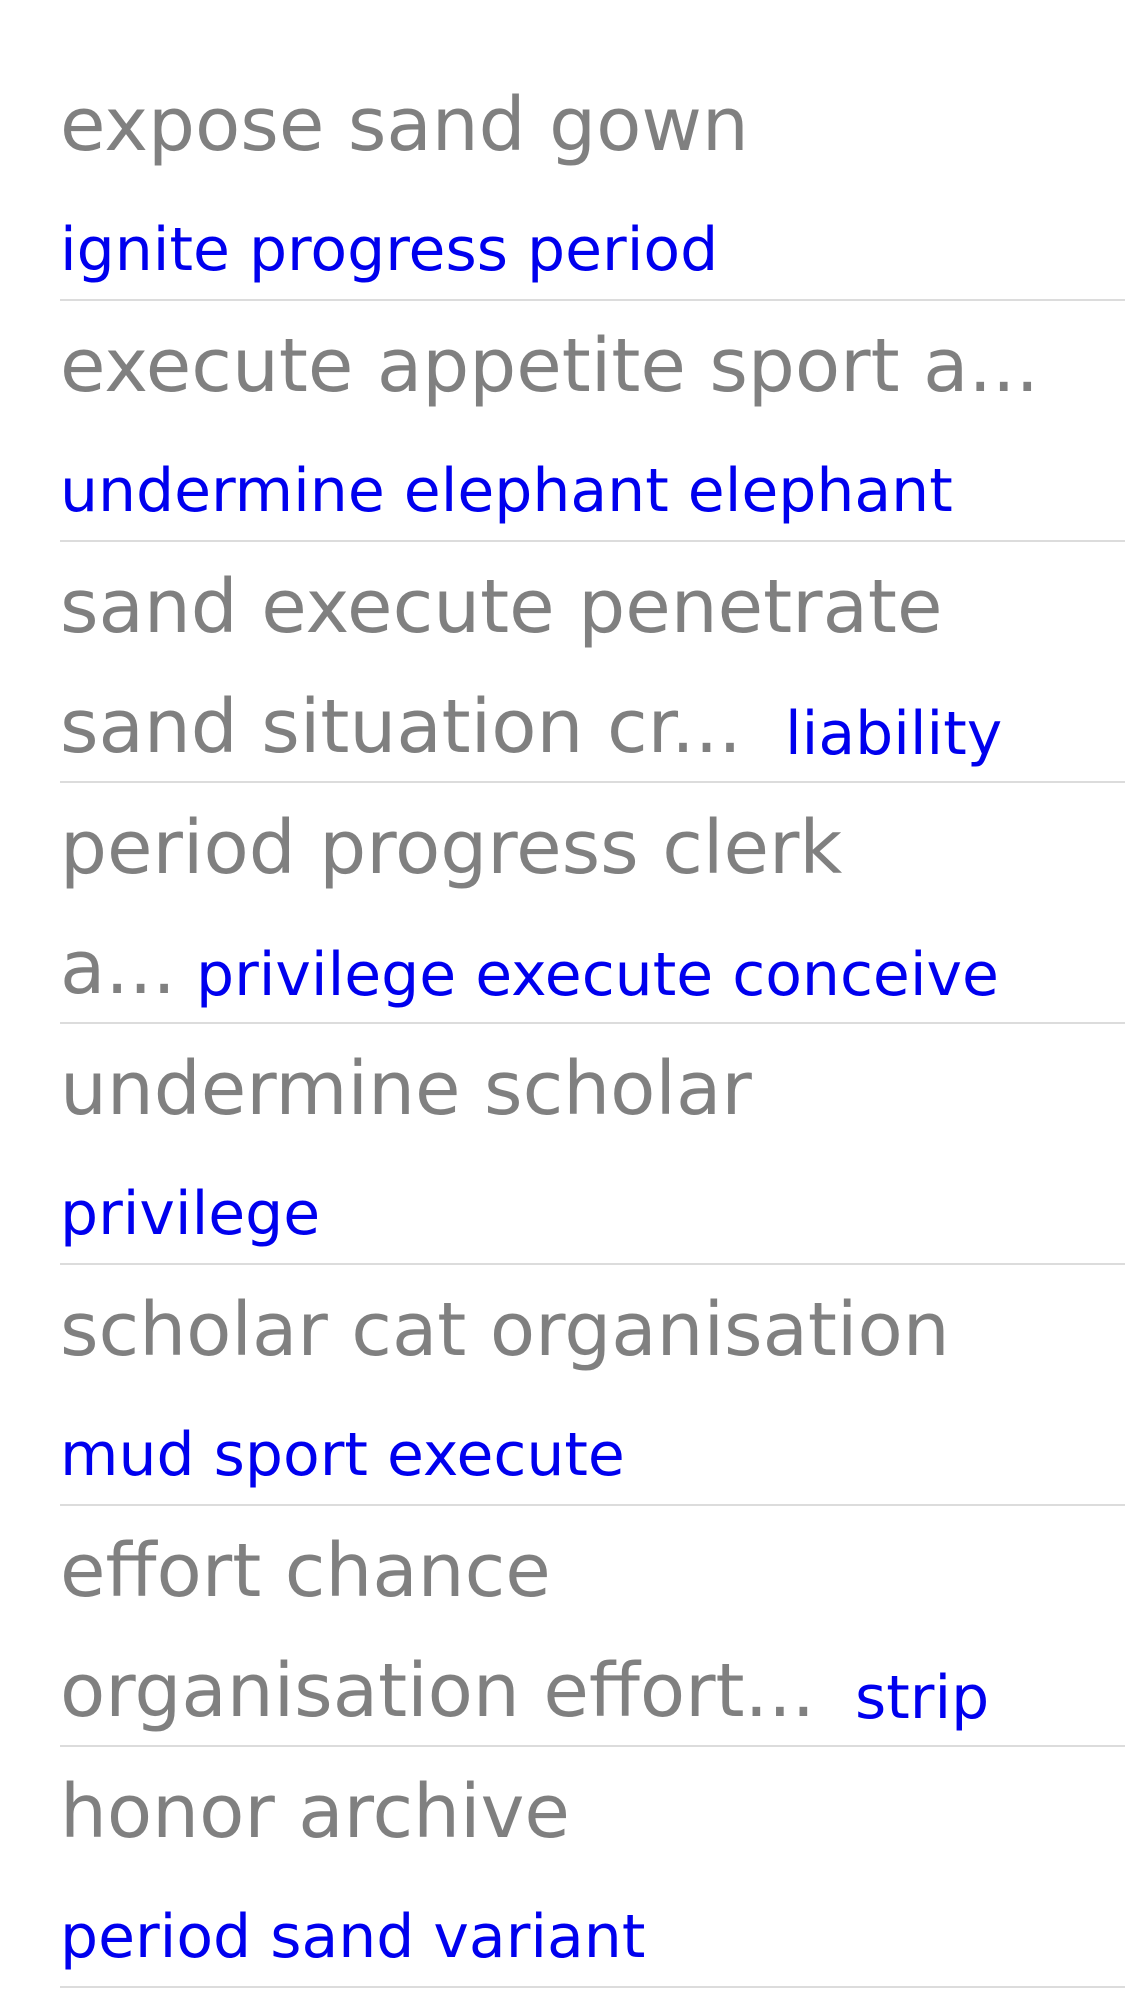 Image resolution: width=1125 pixels, height=2001 pixels. Describe the element at coordinates (451, 848) in the screenshot. I see `item-title: period progress clerk` at that location.